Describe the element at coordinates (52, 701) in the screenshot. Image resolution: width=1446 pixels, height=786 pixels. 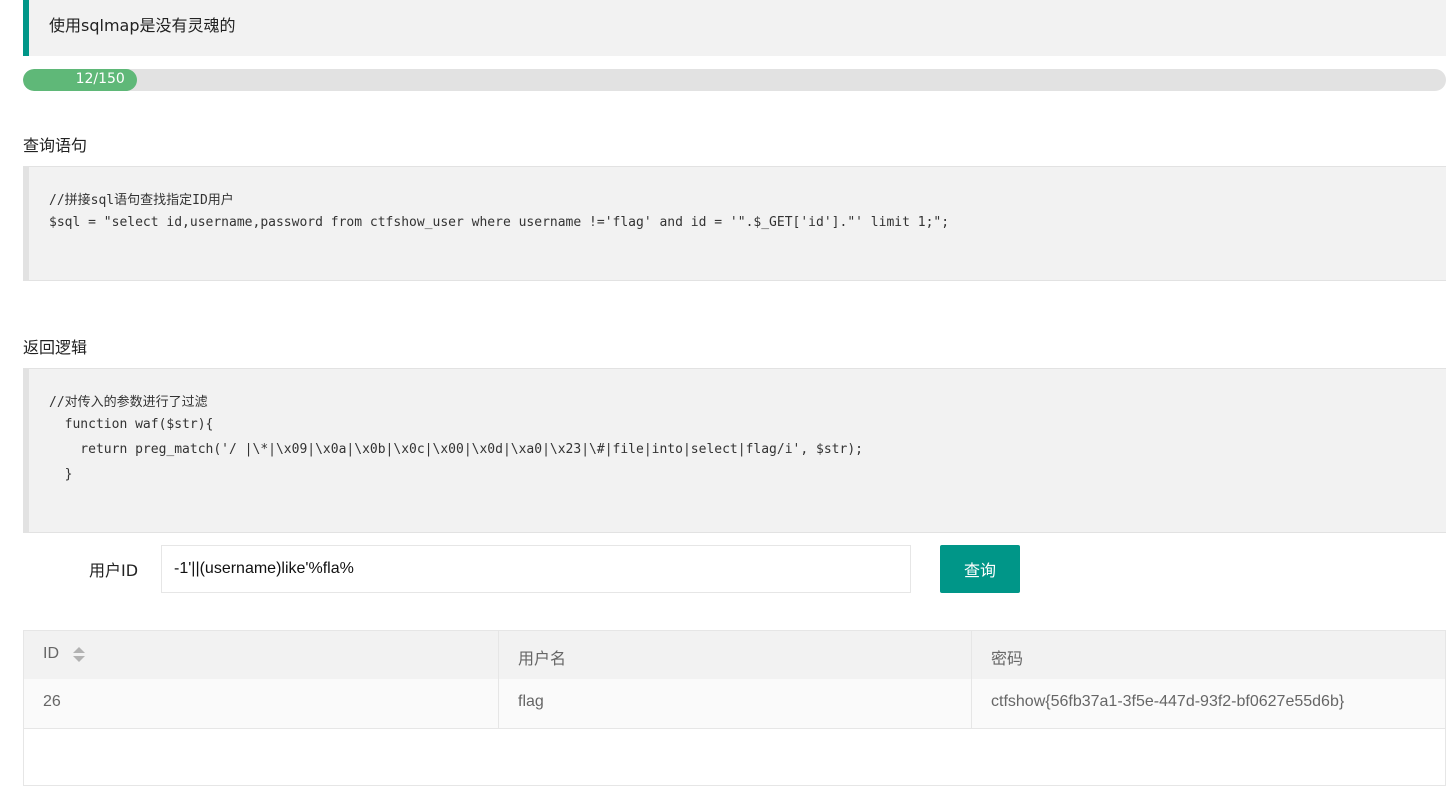
I see `cell-text: 26` at that location.